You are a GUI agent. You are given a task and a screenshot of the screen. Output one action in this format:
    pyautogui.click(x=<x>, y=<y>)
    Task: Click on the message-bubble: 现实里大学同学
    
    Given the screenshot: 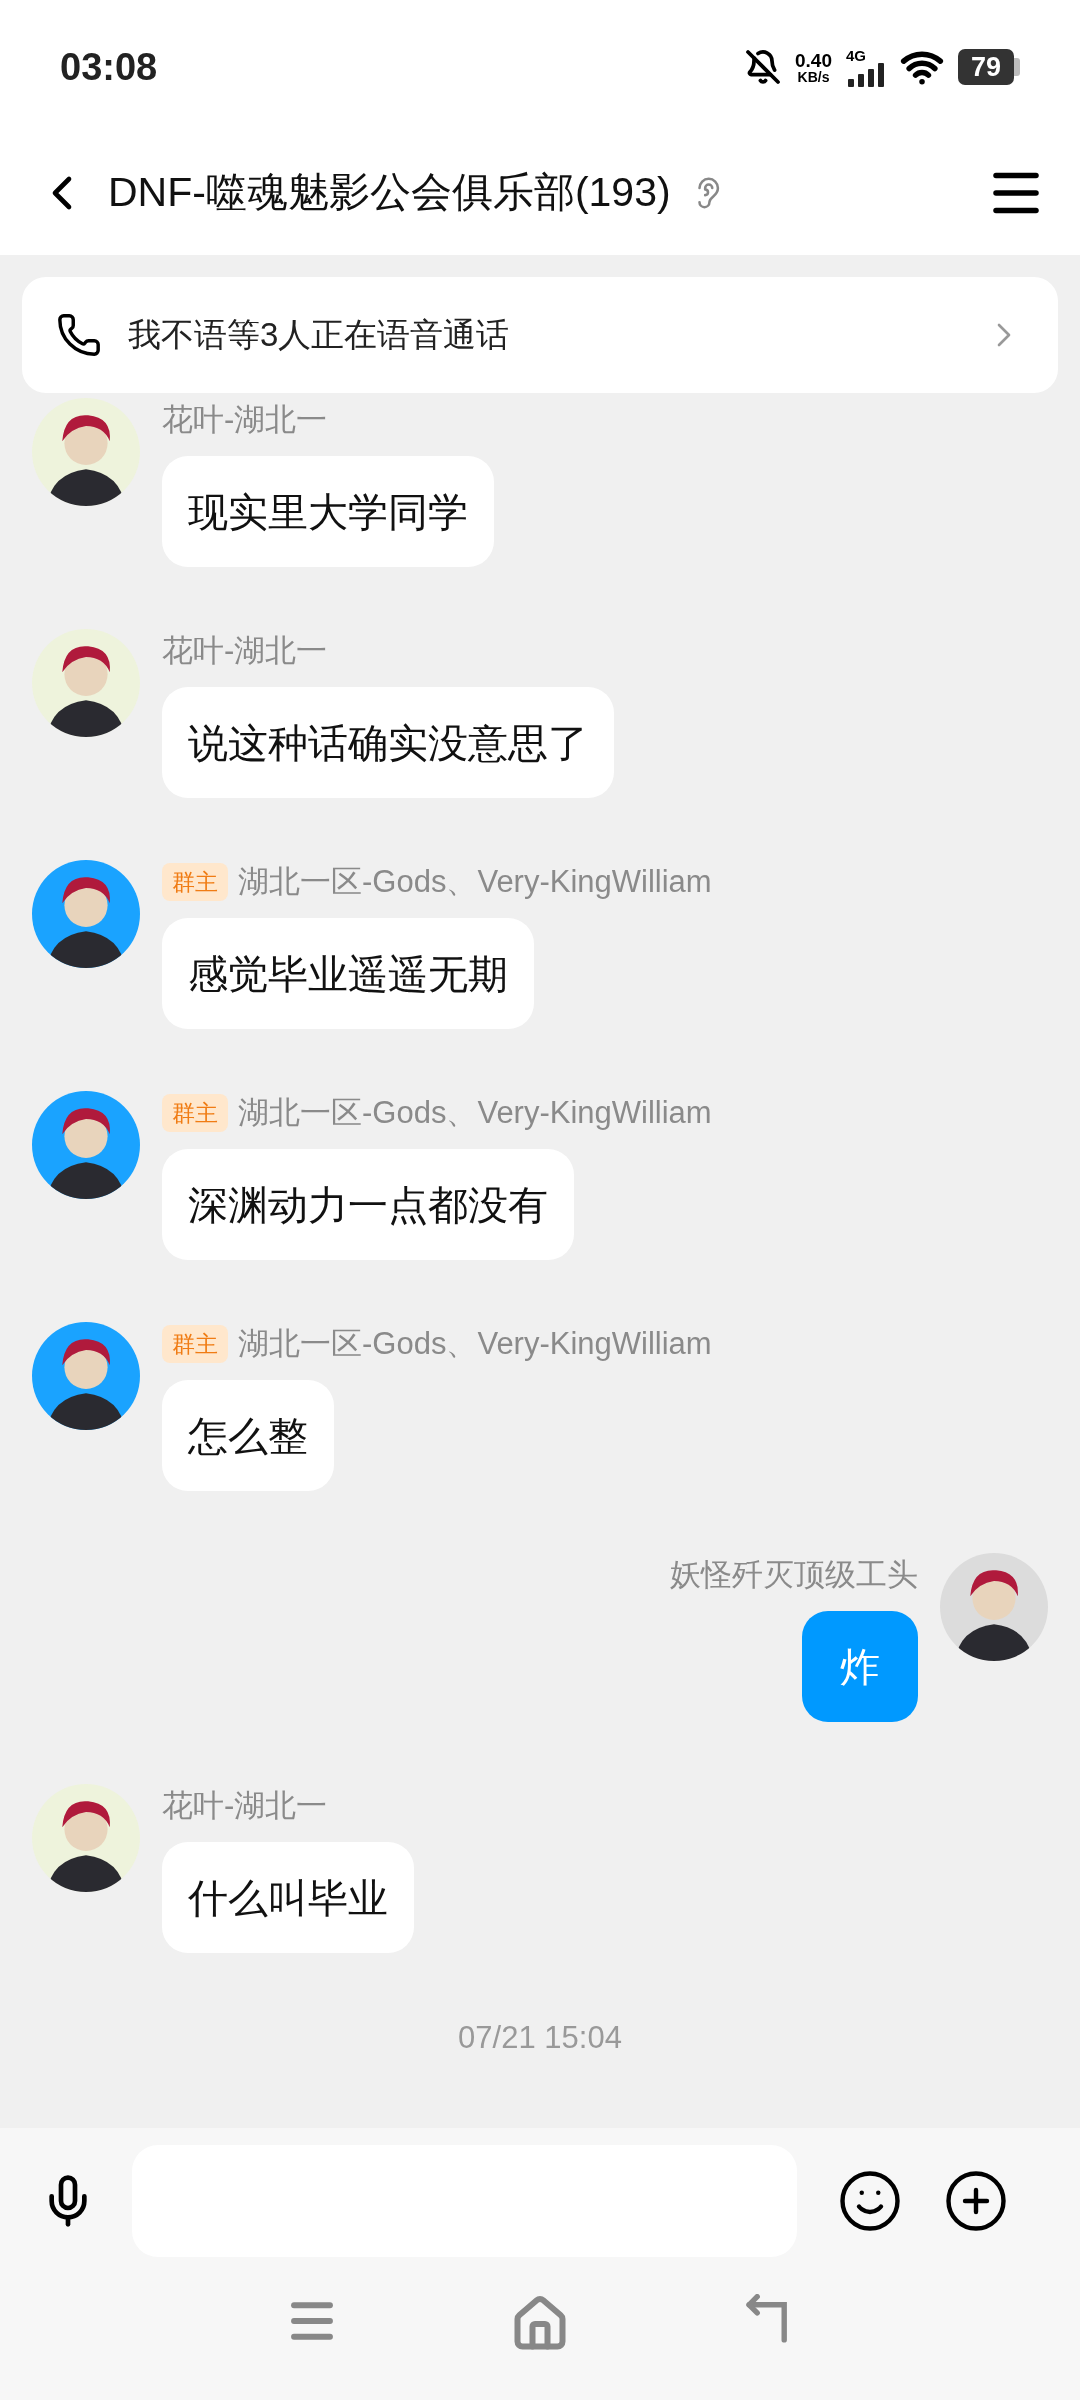 What is the action you would take?
    pyautogui.click(x=328, y=511)
    